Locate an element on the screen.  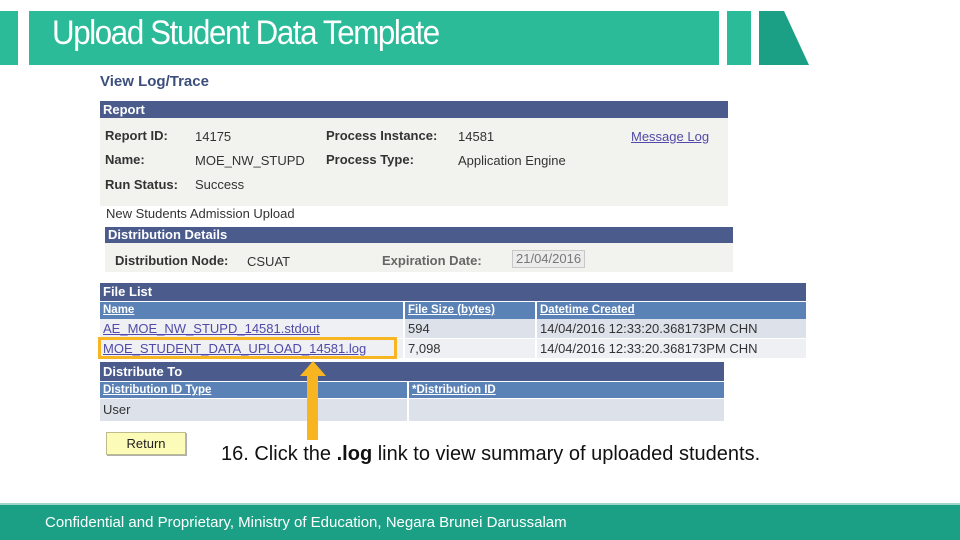
file-size-cell: 7,098 is located at coordinates (470, 348).